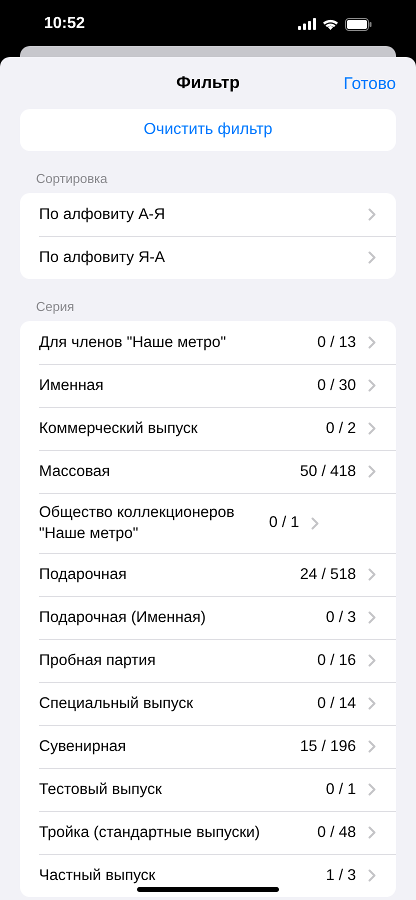  I want to click on row-count: 24 / 518, so click(328, 574).